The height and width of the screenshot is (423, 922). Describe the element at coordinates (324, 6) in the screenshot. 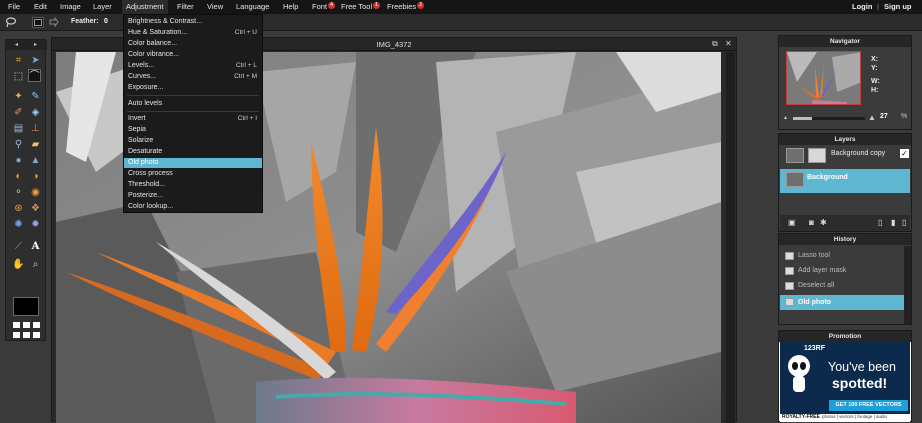

I see `menu-font: Font 4` at that location.